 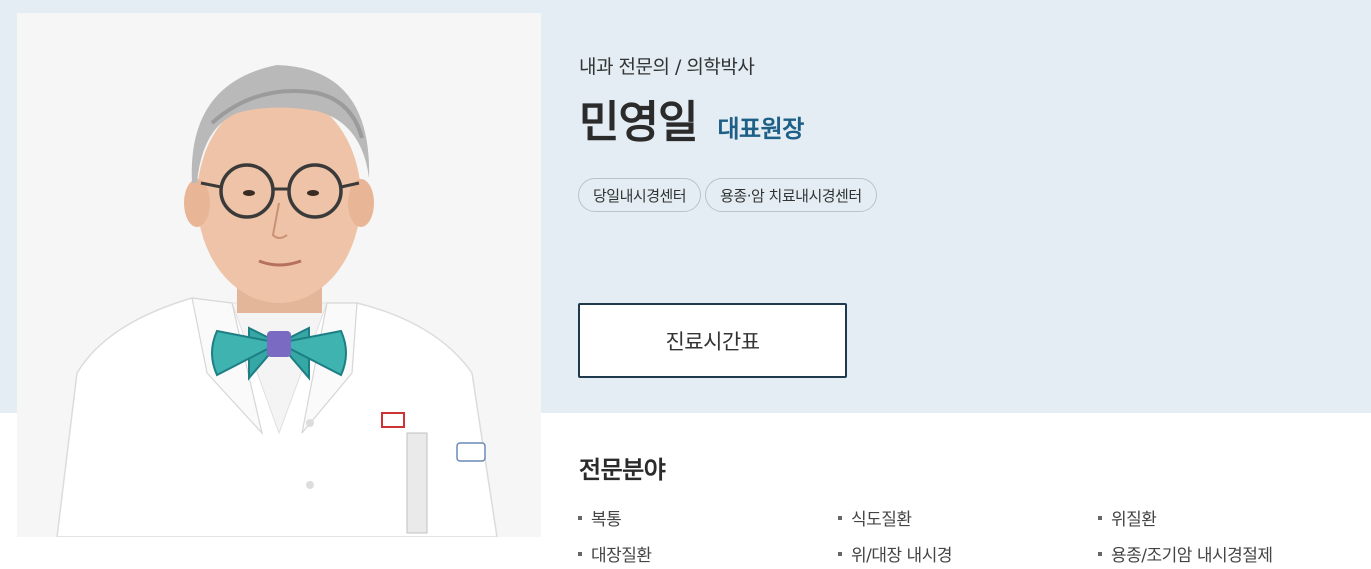 I want to click on doctor-title: 대표원장, so click(x=760, y=129).